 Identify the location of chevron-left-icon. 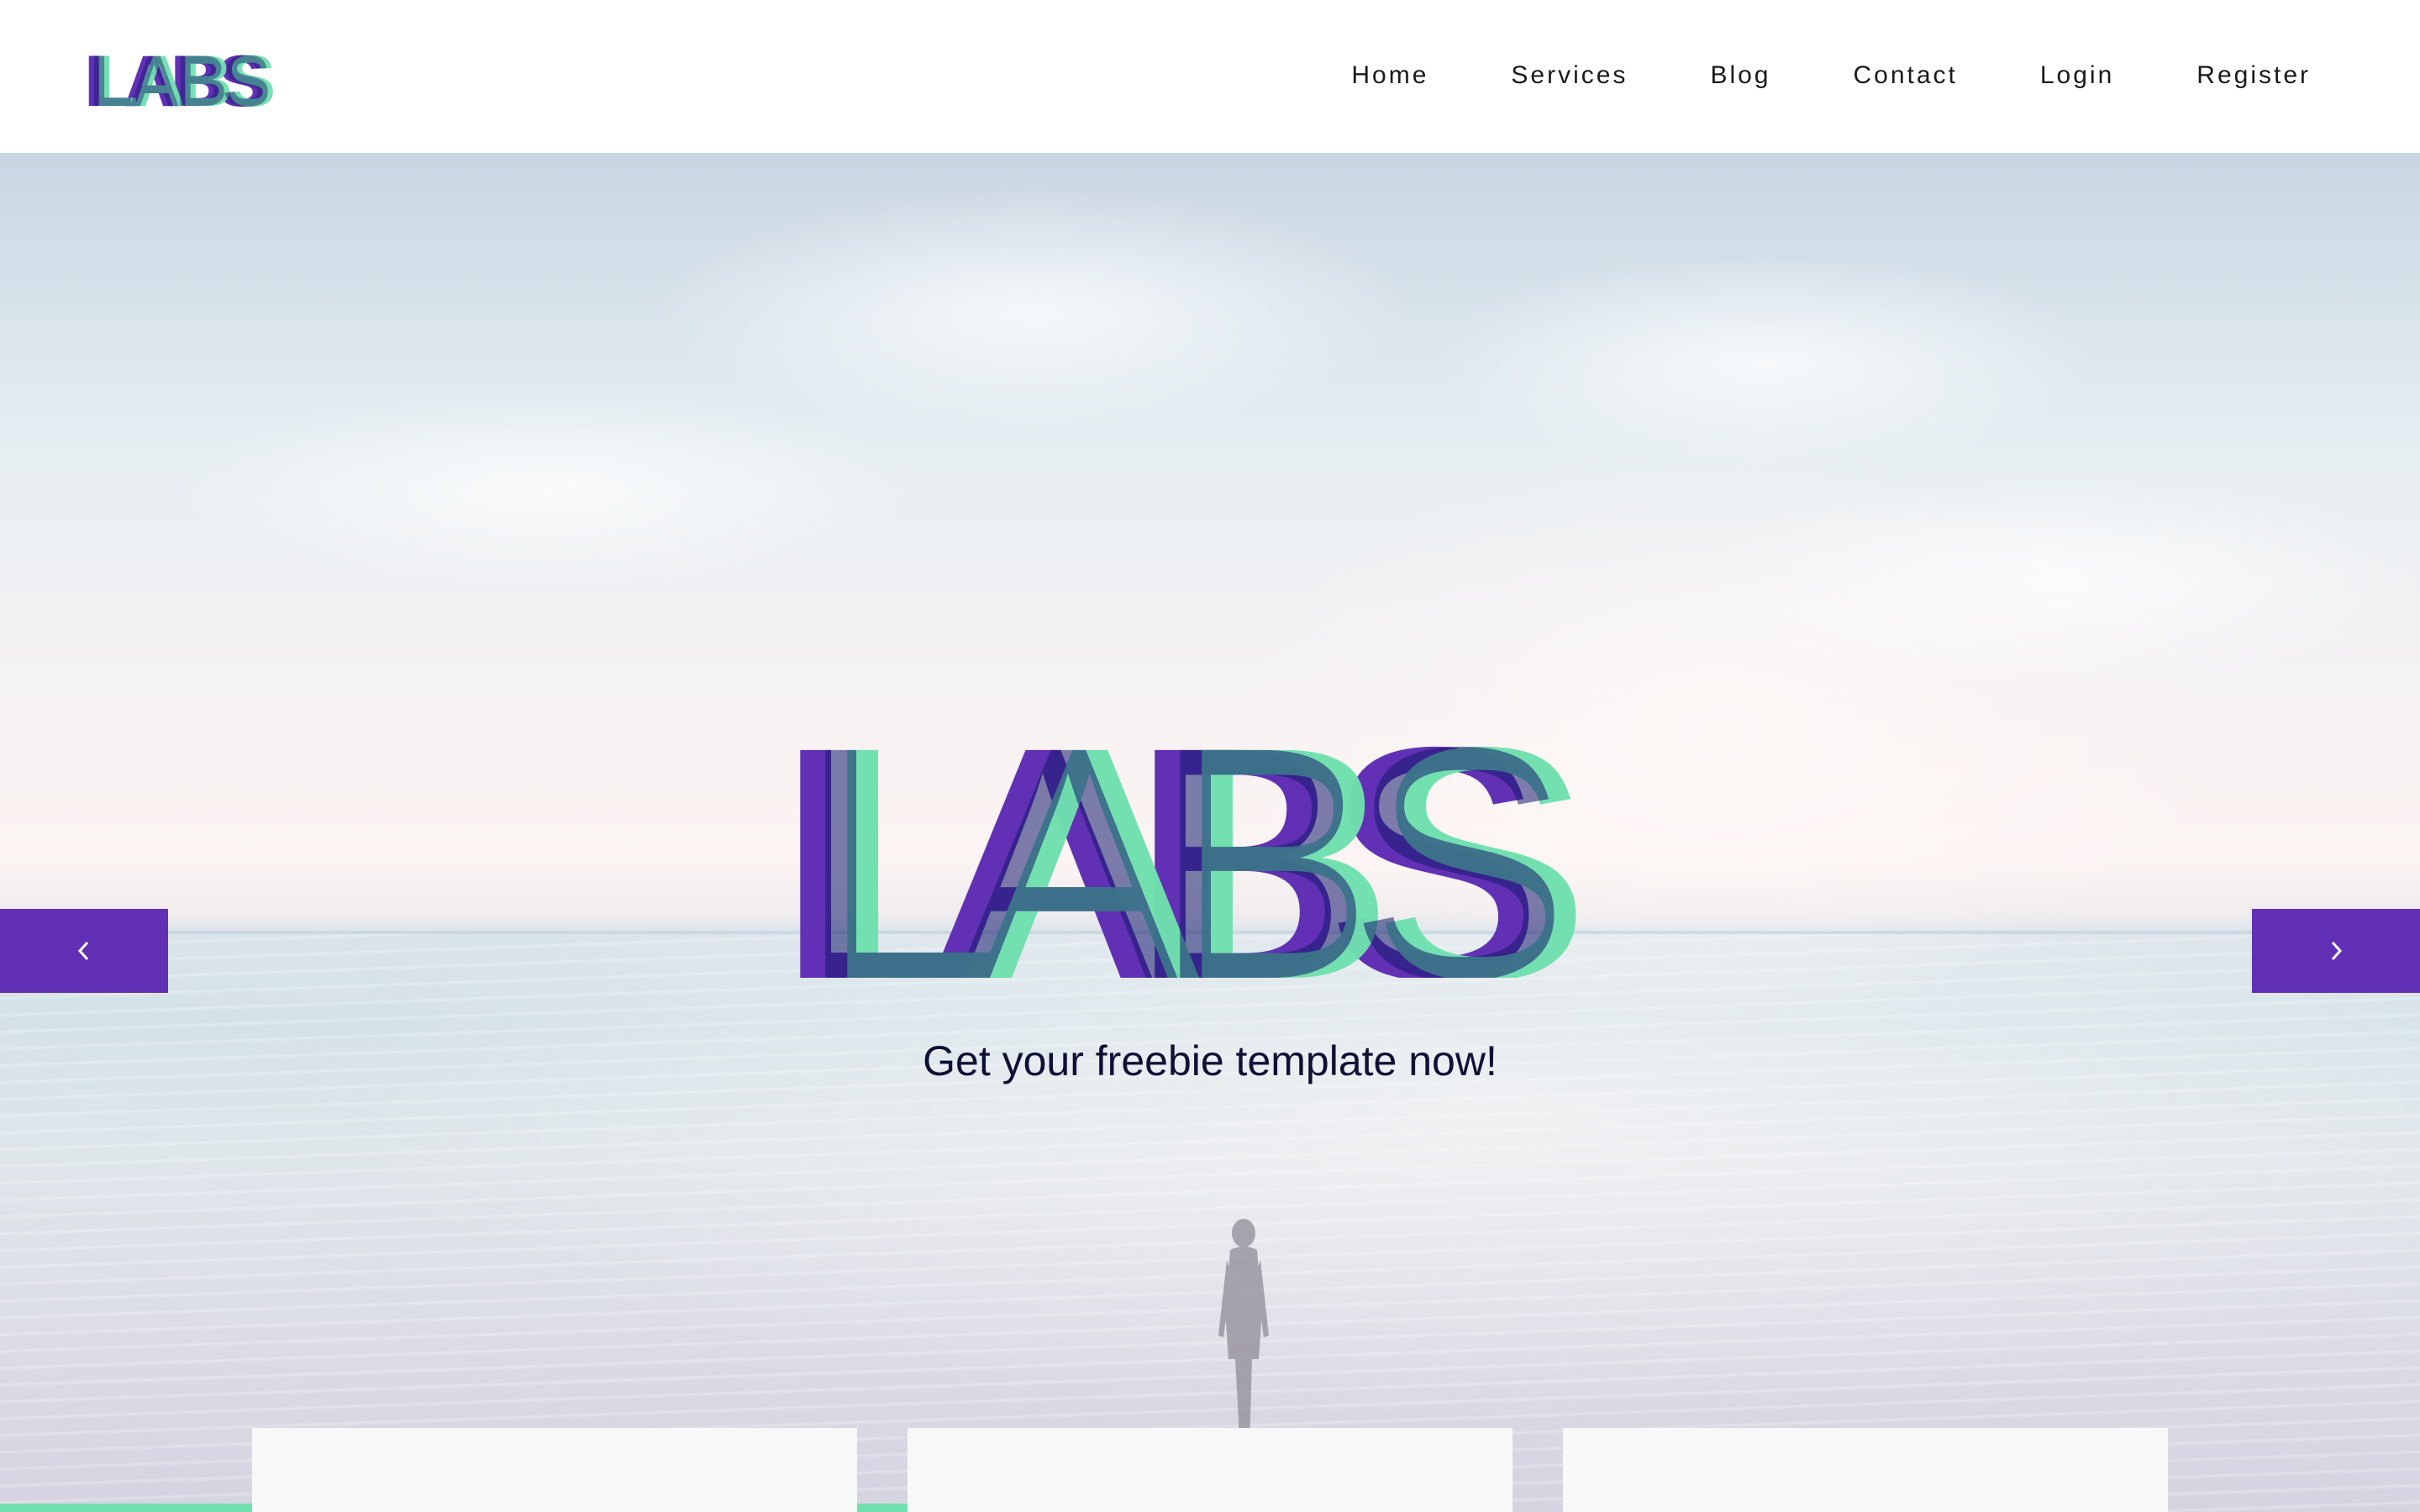
(83, 951).